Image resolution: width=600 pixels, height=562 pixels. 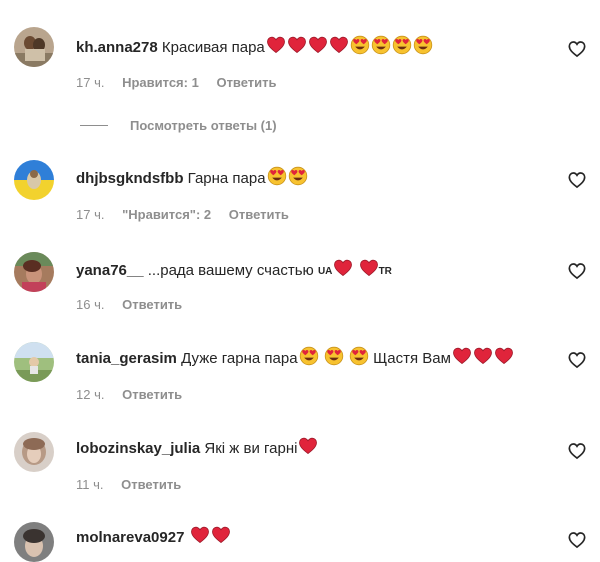 What do you see at coordinates (412, 358) in the screenshot?
I see `comment-text-2: Щастя Вам` at bounding box center [412, 358].